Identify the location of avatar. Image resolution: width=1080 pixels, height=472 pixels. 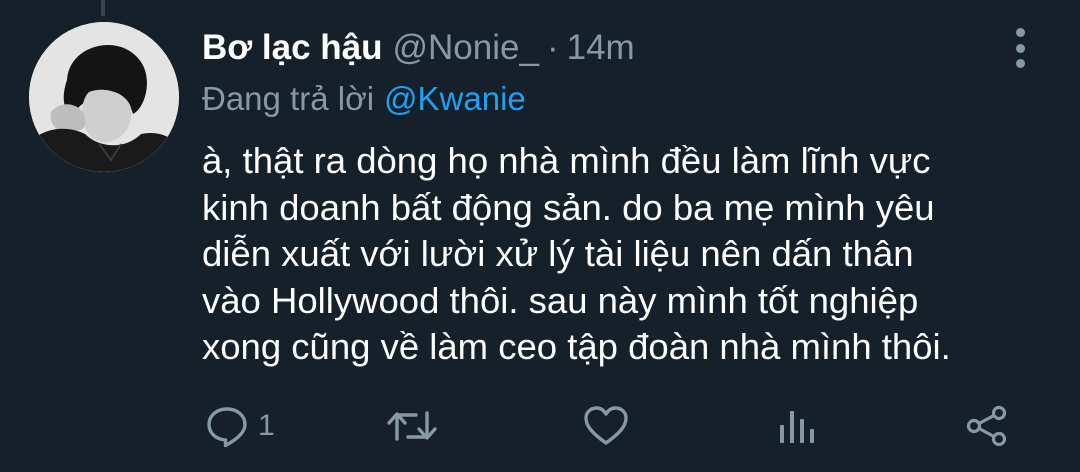
(104, 97).